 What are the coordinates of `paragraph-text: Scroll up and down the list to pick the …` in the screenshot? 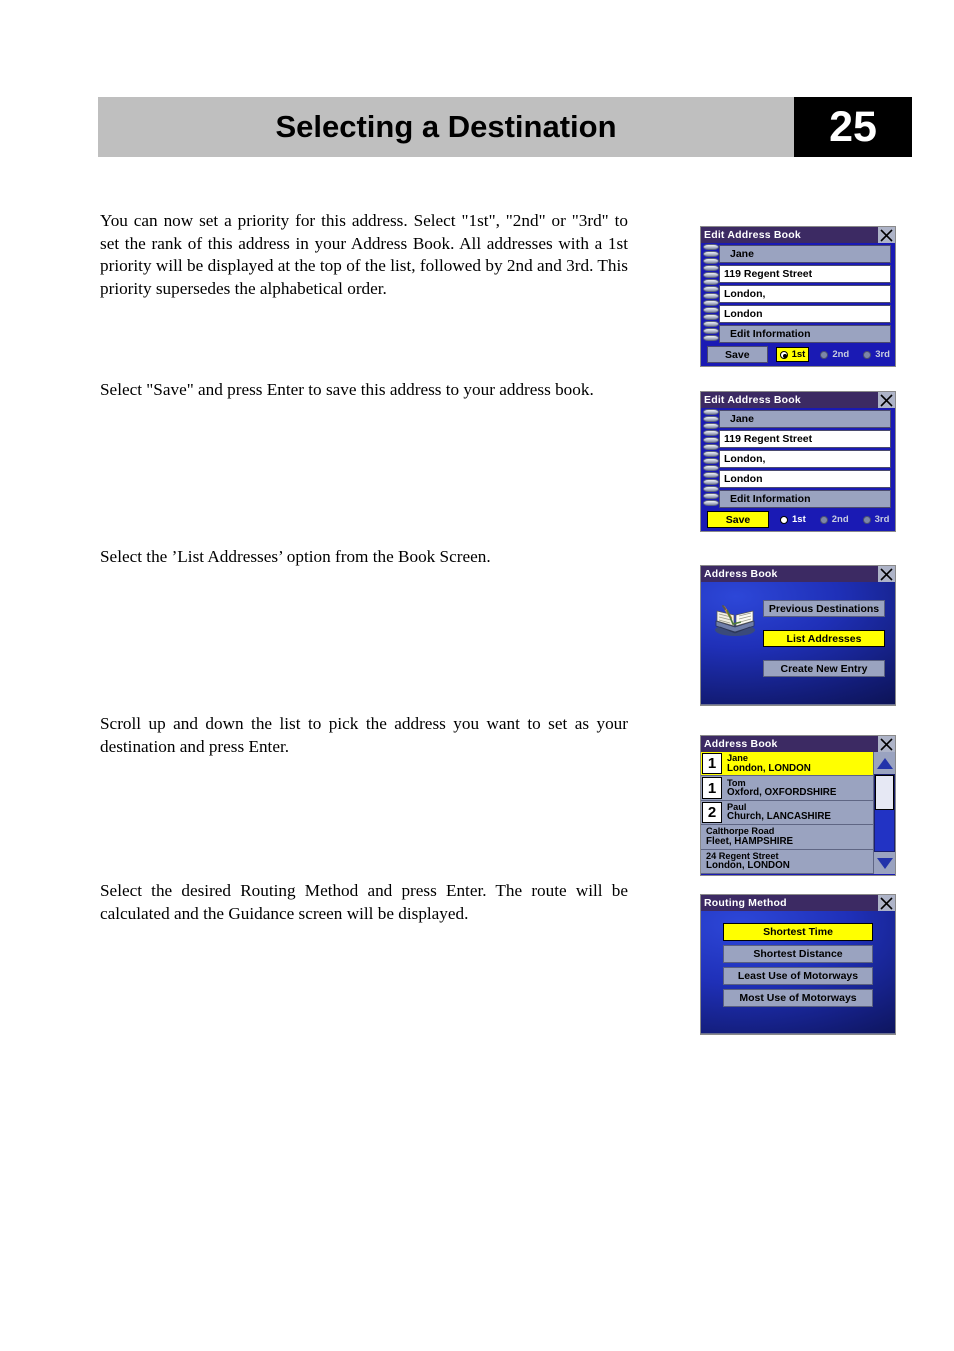 It's located at (364, 735).